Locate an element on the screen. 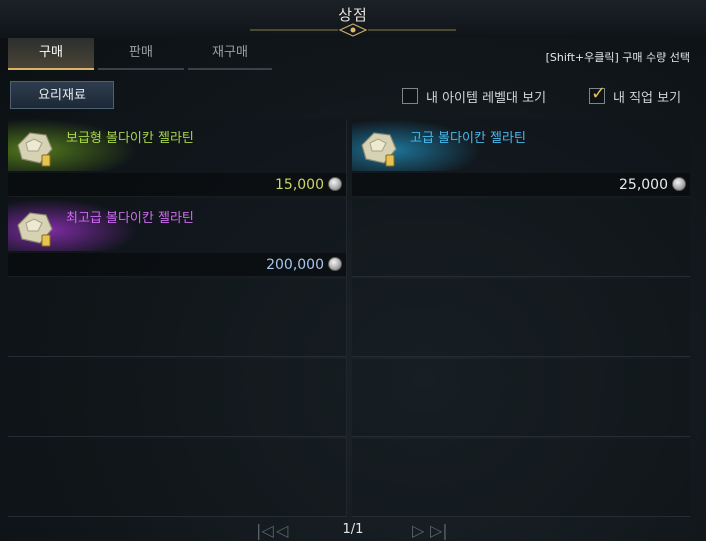  title-ornament-icon is located at coordinates (353, 30).